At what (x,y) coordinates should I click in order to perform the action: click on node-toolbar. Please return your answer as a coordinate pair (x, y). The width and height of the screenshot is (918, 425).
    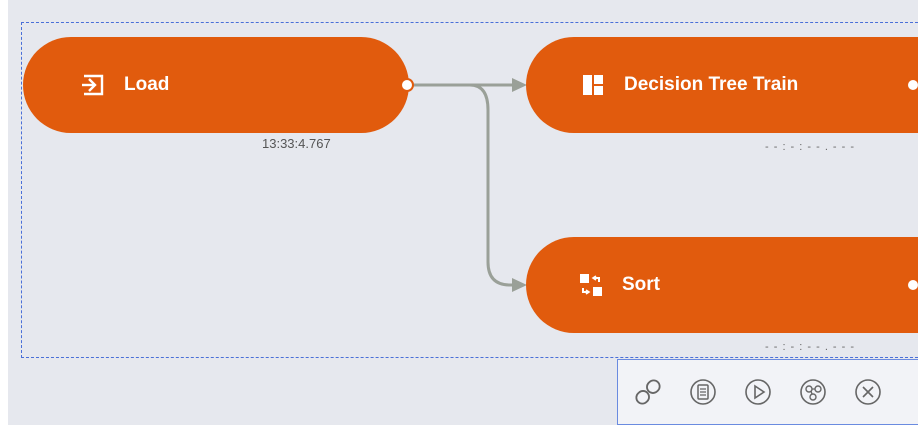
    Looking at the image, I should click on (767, 392).